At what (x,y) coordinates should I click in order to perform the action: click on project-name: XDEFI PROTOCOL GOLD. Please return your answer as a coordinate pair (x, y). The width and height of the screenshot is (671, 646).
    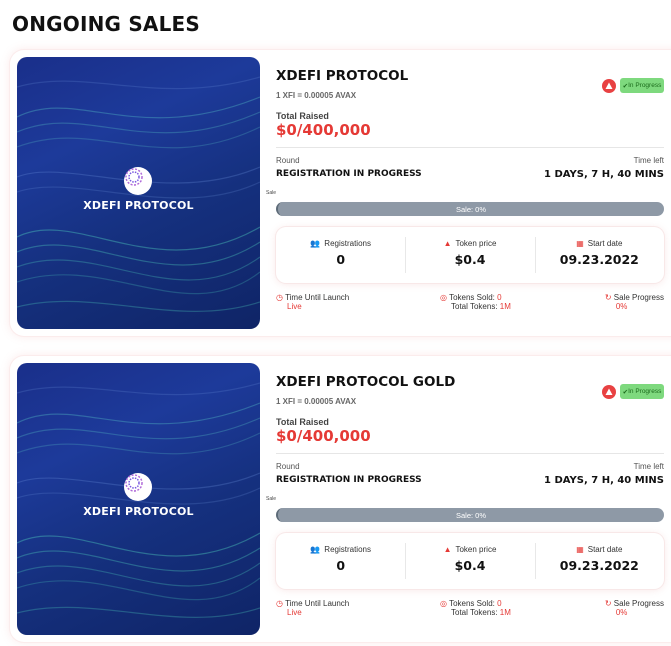
    Looking at the image, I should click on (365, 382).